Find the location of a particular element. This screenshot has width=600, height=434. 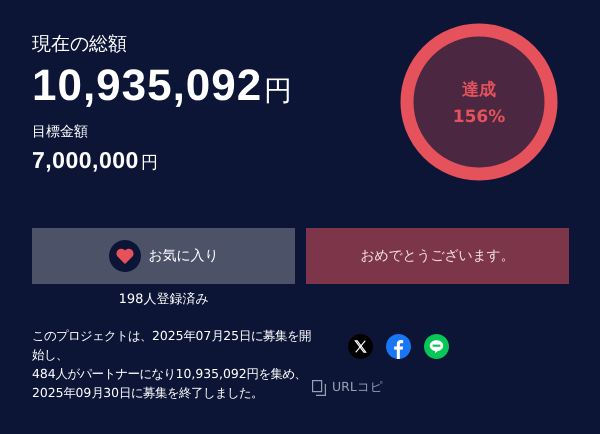

total-amount: 10,935,092 is located at coordinates (147, 86).